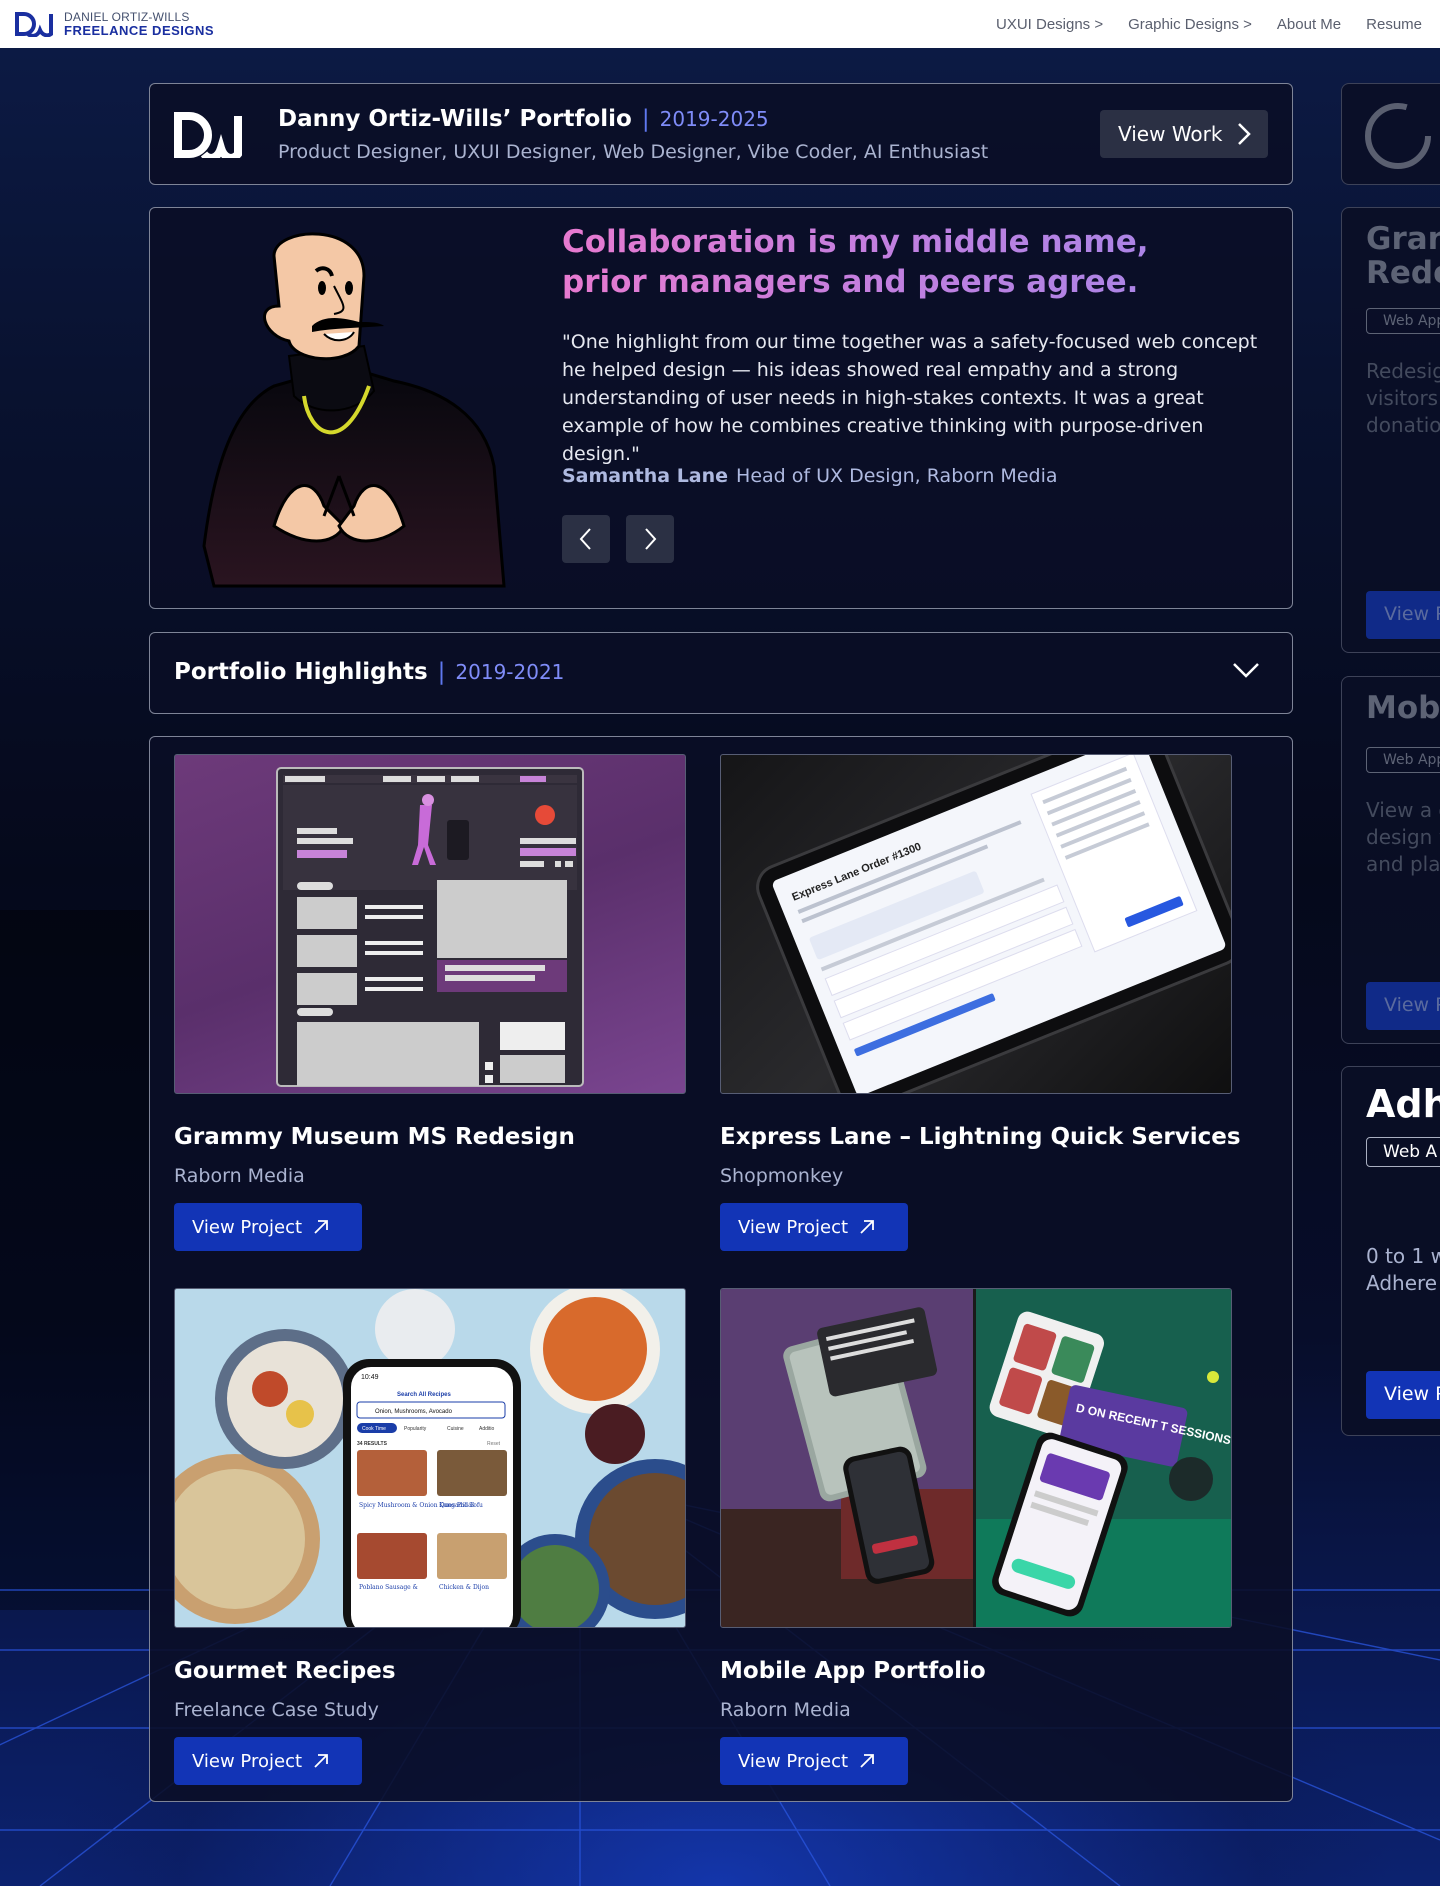 This screenshot has height=1886, width=1440. Describe the element at coordinates (980, 1137) in the screenshot. I see `project-title: Express Lane – Lightning Quick Services` at that location.